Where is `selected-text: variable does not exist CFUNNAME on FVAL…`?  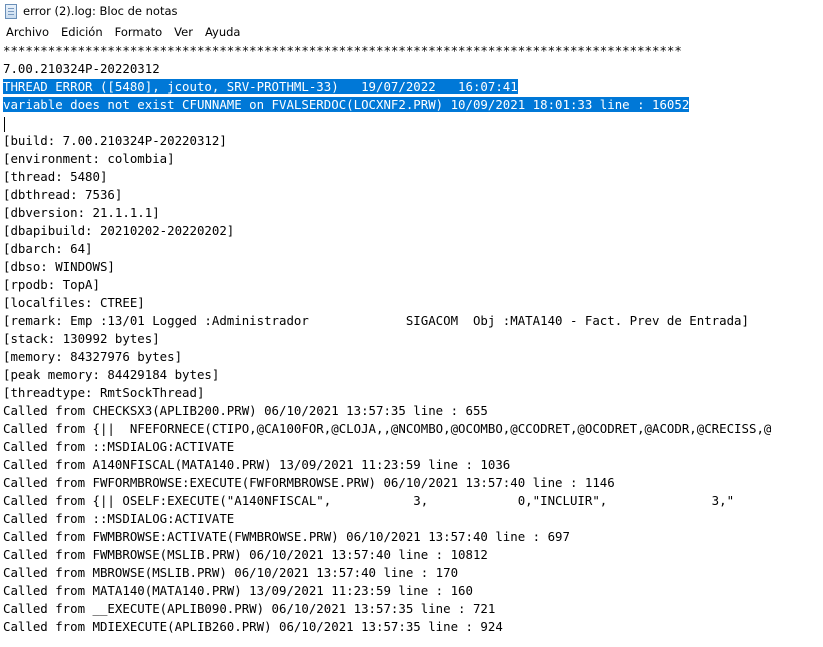 selected-text: variable does not exist CFUNNAME on FVAL… is located at coordinates (346, 104).